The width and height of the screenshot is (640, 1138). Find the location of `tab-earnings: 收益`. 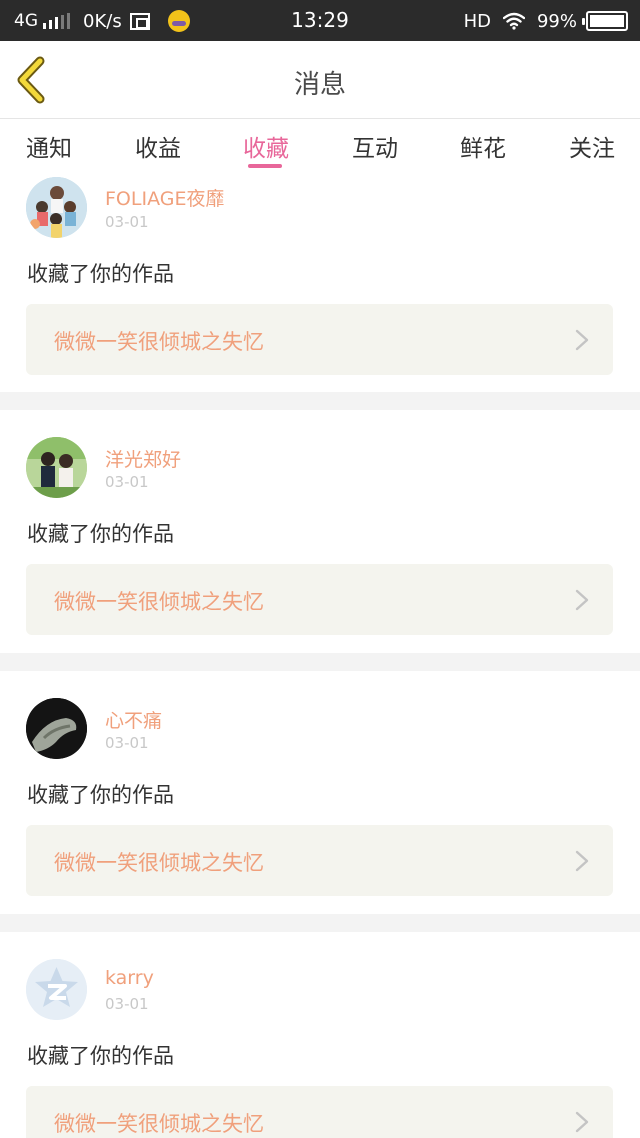

tab-earnings: 收益 is located at coordinates (158, 146).